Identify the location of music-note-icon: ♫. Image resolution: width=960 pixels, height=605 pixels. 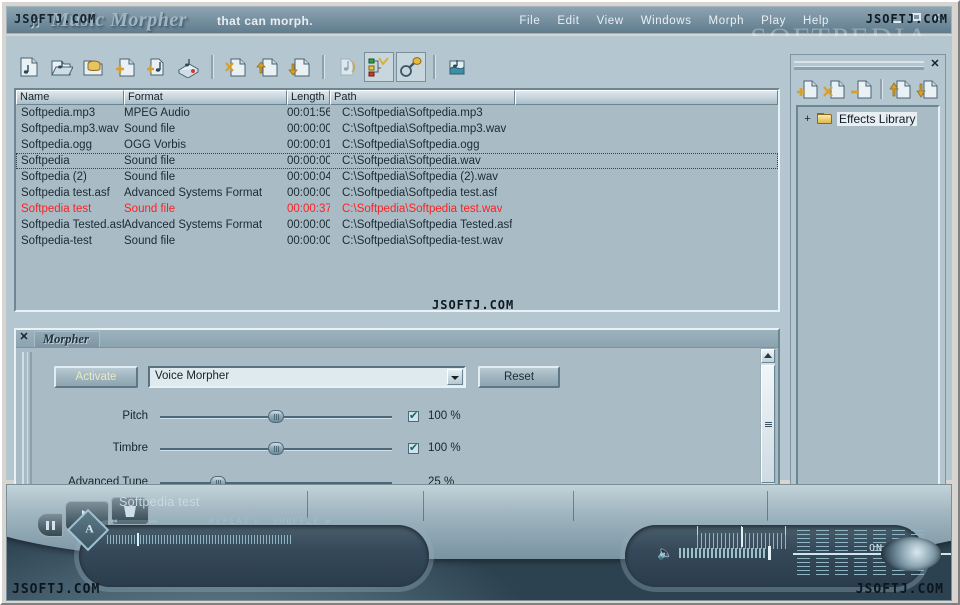
(34, 21).